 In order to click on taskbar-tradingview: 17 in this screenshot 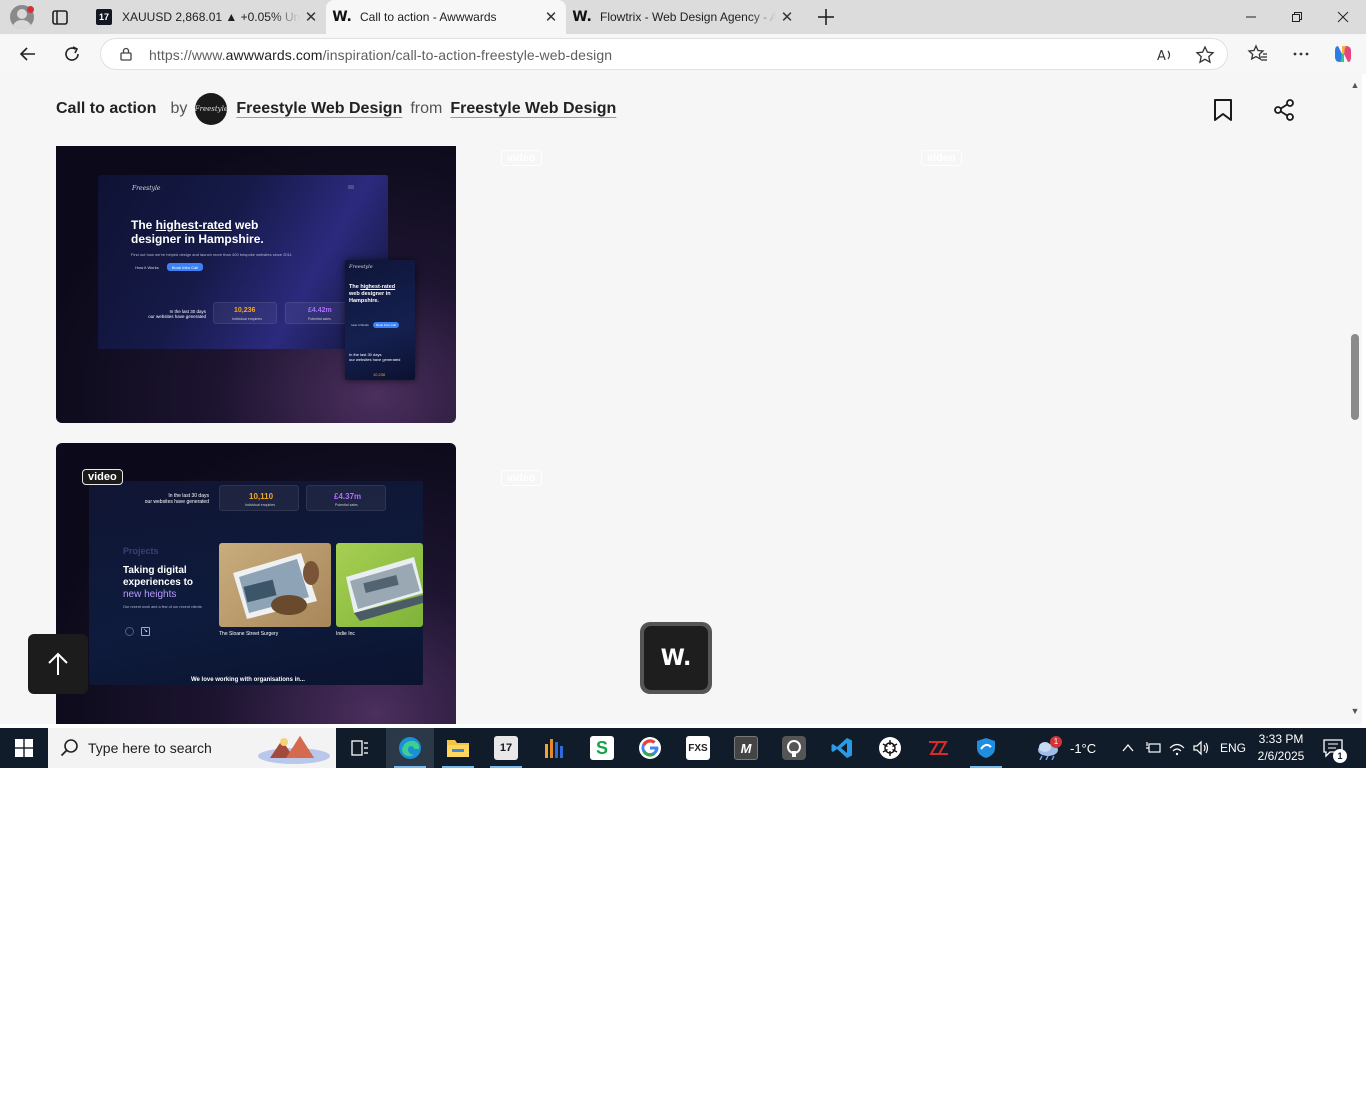, I will do `click(506, 748)`.